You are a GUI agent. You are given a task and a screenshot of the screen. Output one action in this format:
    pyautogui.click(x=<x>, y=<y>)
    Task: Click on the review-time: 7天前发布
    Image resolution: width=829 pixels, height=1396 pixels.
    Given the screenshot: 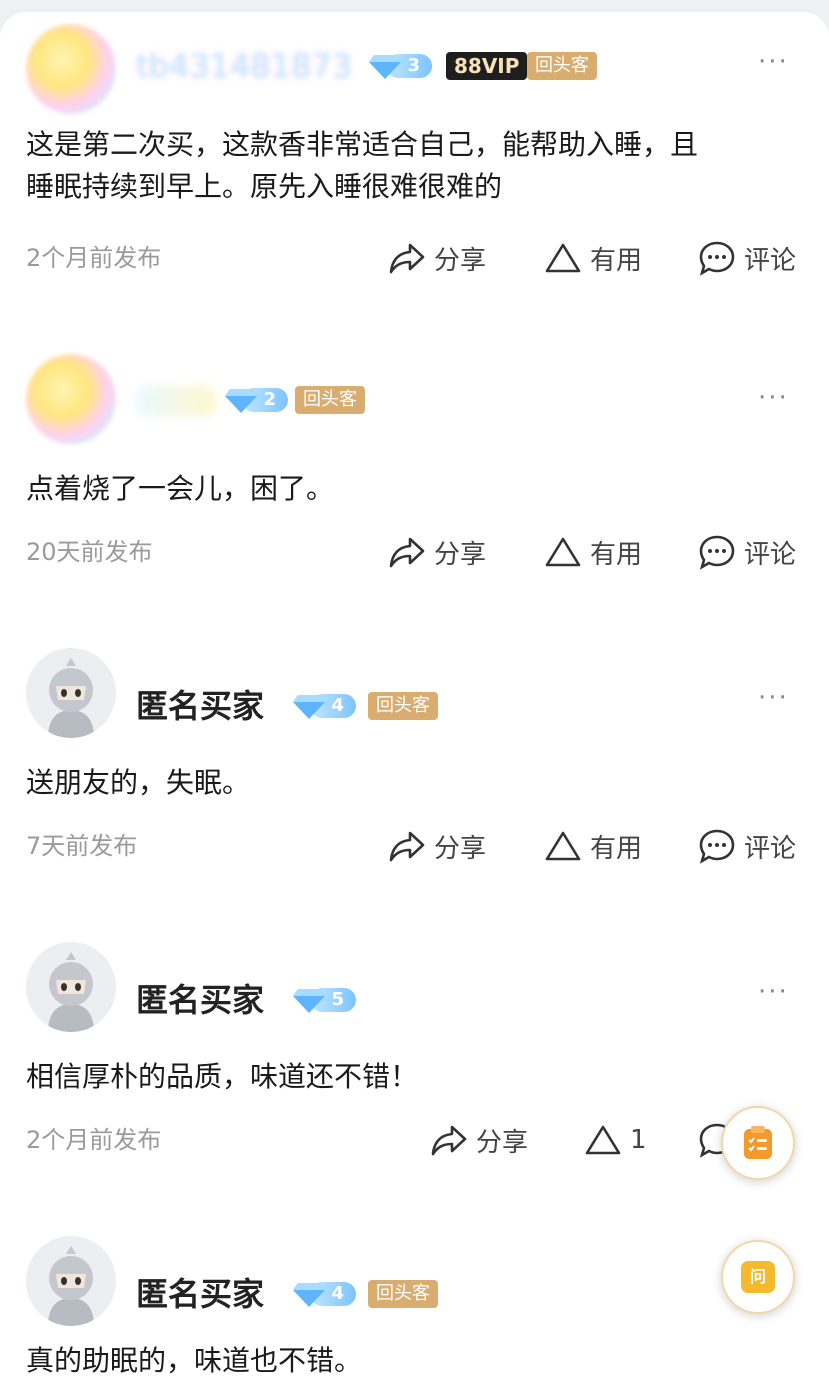 What is the action you would take?
    pyautogui.click(x=82, y=846)
    